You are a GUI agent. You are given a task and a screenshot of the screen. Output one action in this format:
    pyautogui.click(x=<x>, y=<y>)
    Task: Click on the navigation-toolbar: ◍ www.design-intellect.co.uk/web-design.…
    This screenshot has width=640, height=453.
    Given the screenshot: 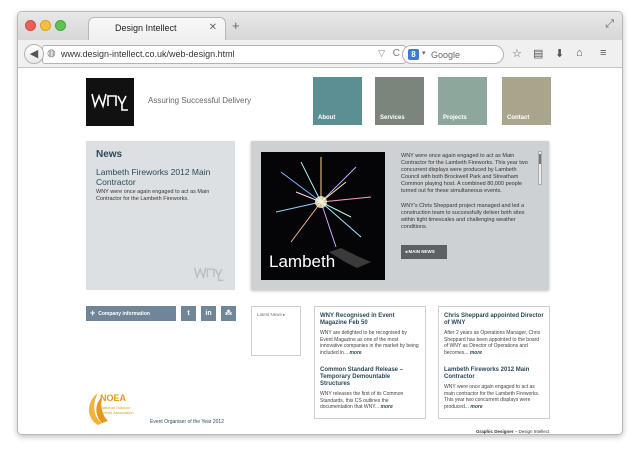 What is the action you would take?
    pyautogui.click(x=320, y=54)
    